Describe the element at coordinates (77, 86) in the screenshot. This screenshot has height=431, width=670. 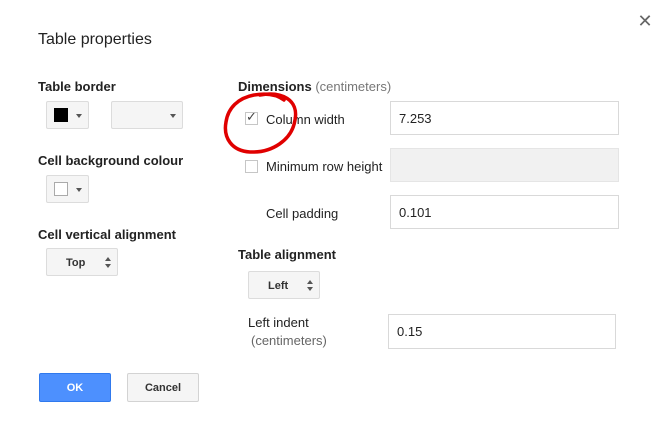
I see `table-border-label: Table border` at that location.